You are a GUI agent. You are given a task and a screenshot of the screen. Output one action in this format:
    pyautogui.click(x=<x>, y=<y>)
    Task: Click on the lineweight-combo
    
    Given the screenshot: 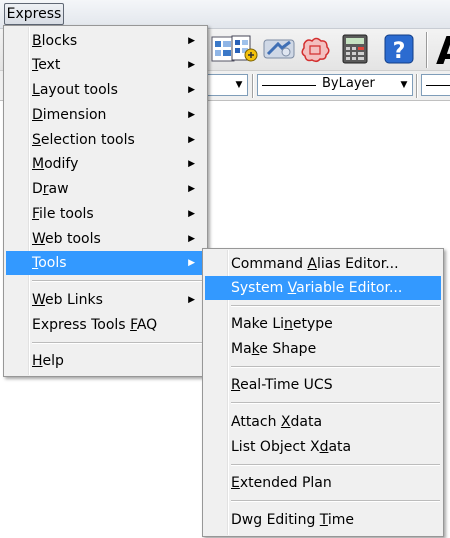 What is the action you would take?
    pyautogui.click(x=435, y=85)
    